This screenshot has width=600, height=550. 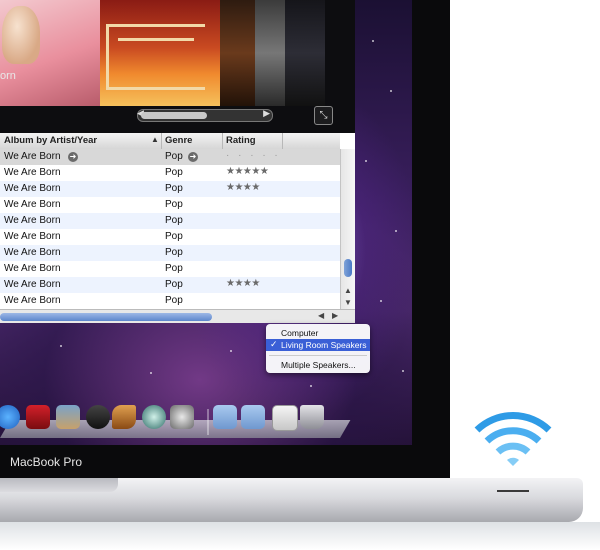 What do you see at coordinates (318, 345) in the screenshot?
I see `menu-item-living-room-speakers: ✓ Living Room Speakers` at bounding box center [318, 345].